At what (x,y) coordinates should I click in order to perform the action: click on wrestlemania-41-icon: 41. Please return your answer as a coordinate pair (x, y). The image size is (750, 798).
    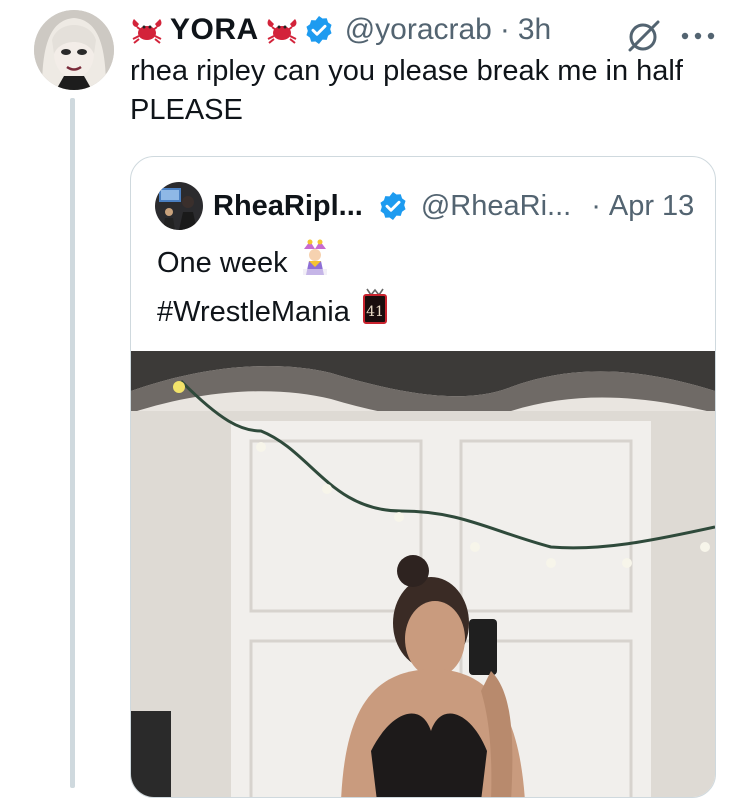
    Looking at the image, I should click on (375, 312).